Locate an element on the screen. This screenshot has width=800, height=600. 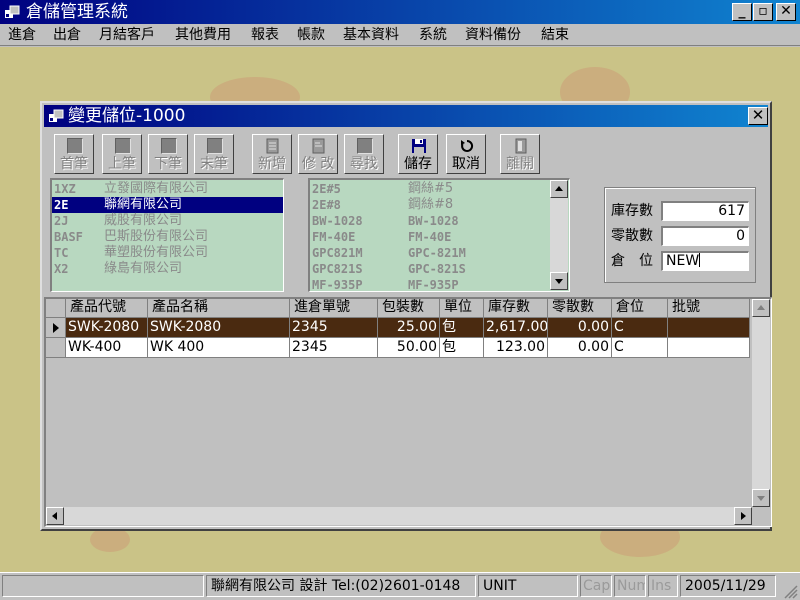
customer-code: 1XZ is located at coordinates (65, 189).